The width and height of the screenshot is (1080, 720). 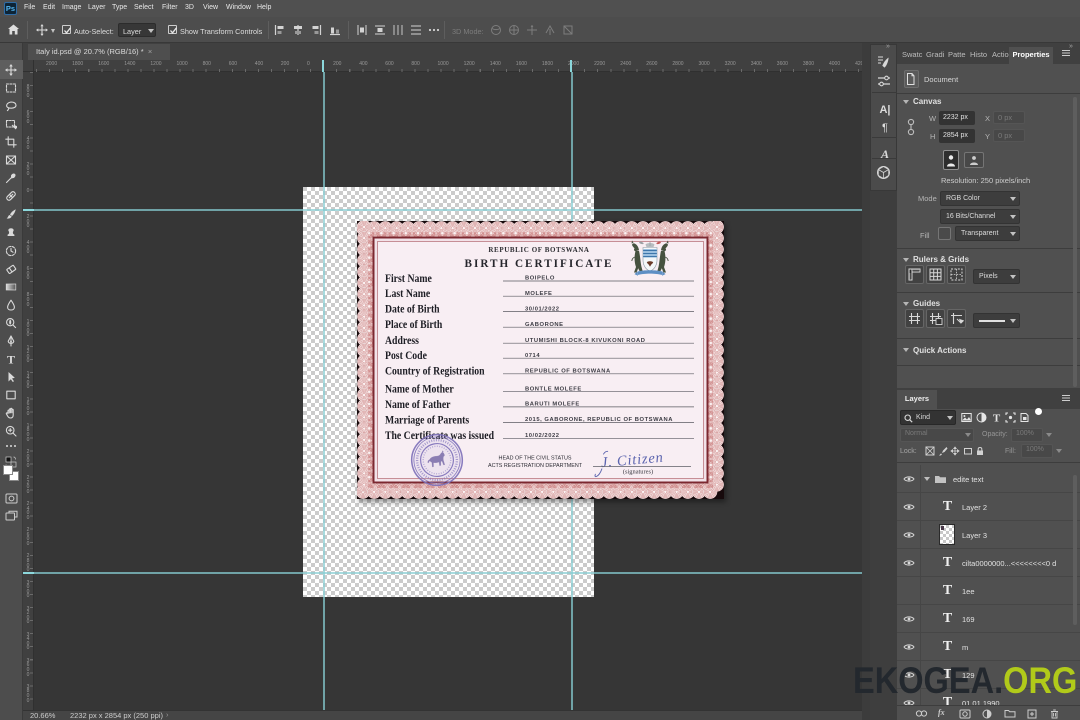 I want to click on svg-text: Address, so click(x=402, y=341).